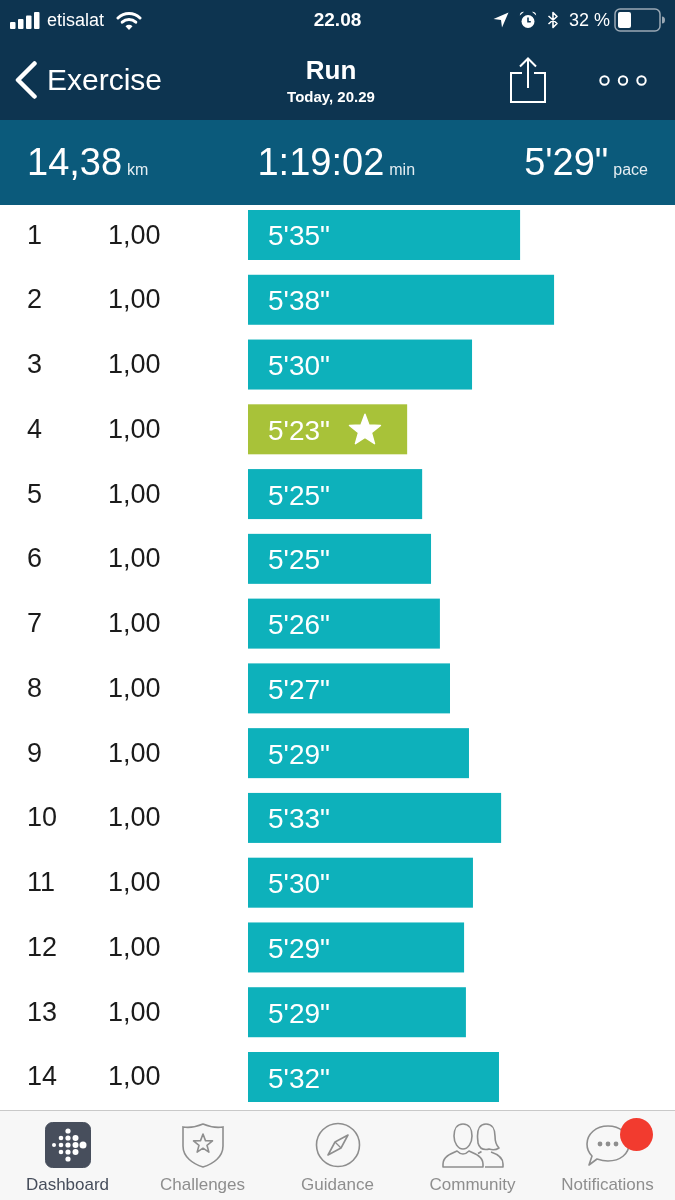 Image resolution: width=675 pixels, height=1200 pixels. Describe the element at coordinates (35, 493) in the screenshot. I see `split-number: 5` at that location.